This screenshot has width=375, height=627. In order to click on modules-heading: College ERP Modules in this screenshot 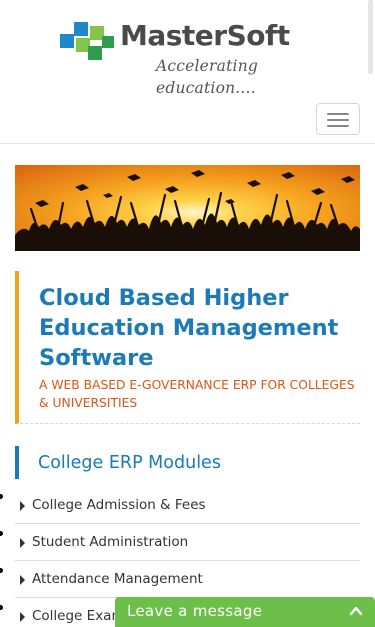, I will do `click(187, 462)`.